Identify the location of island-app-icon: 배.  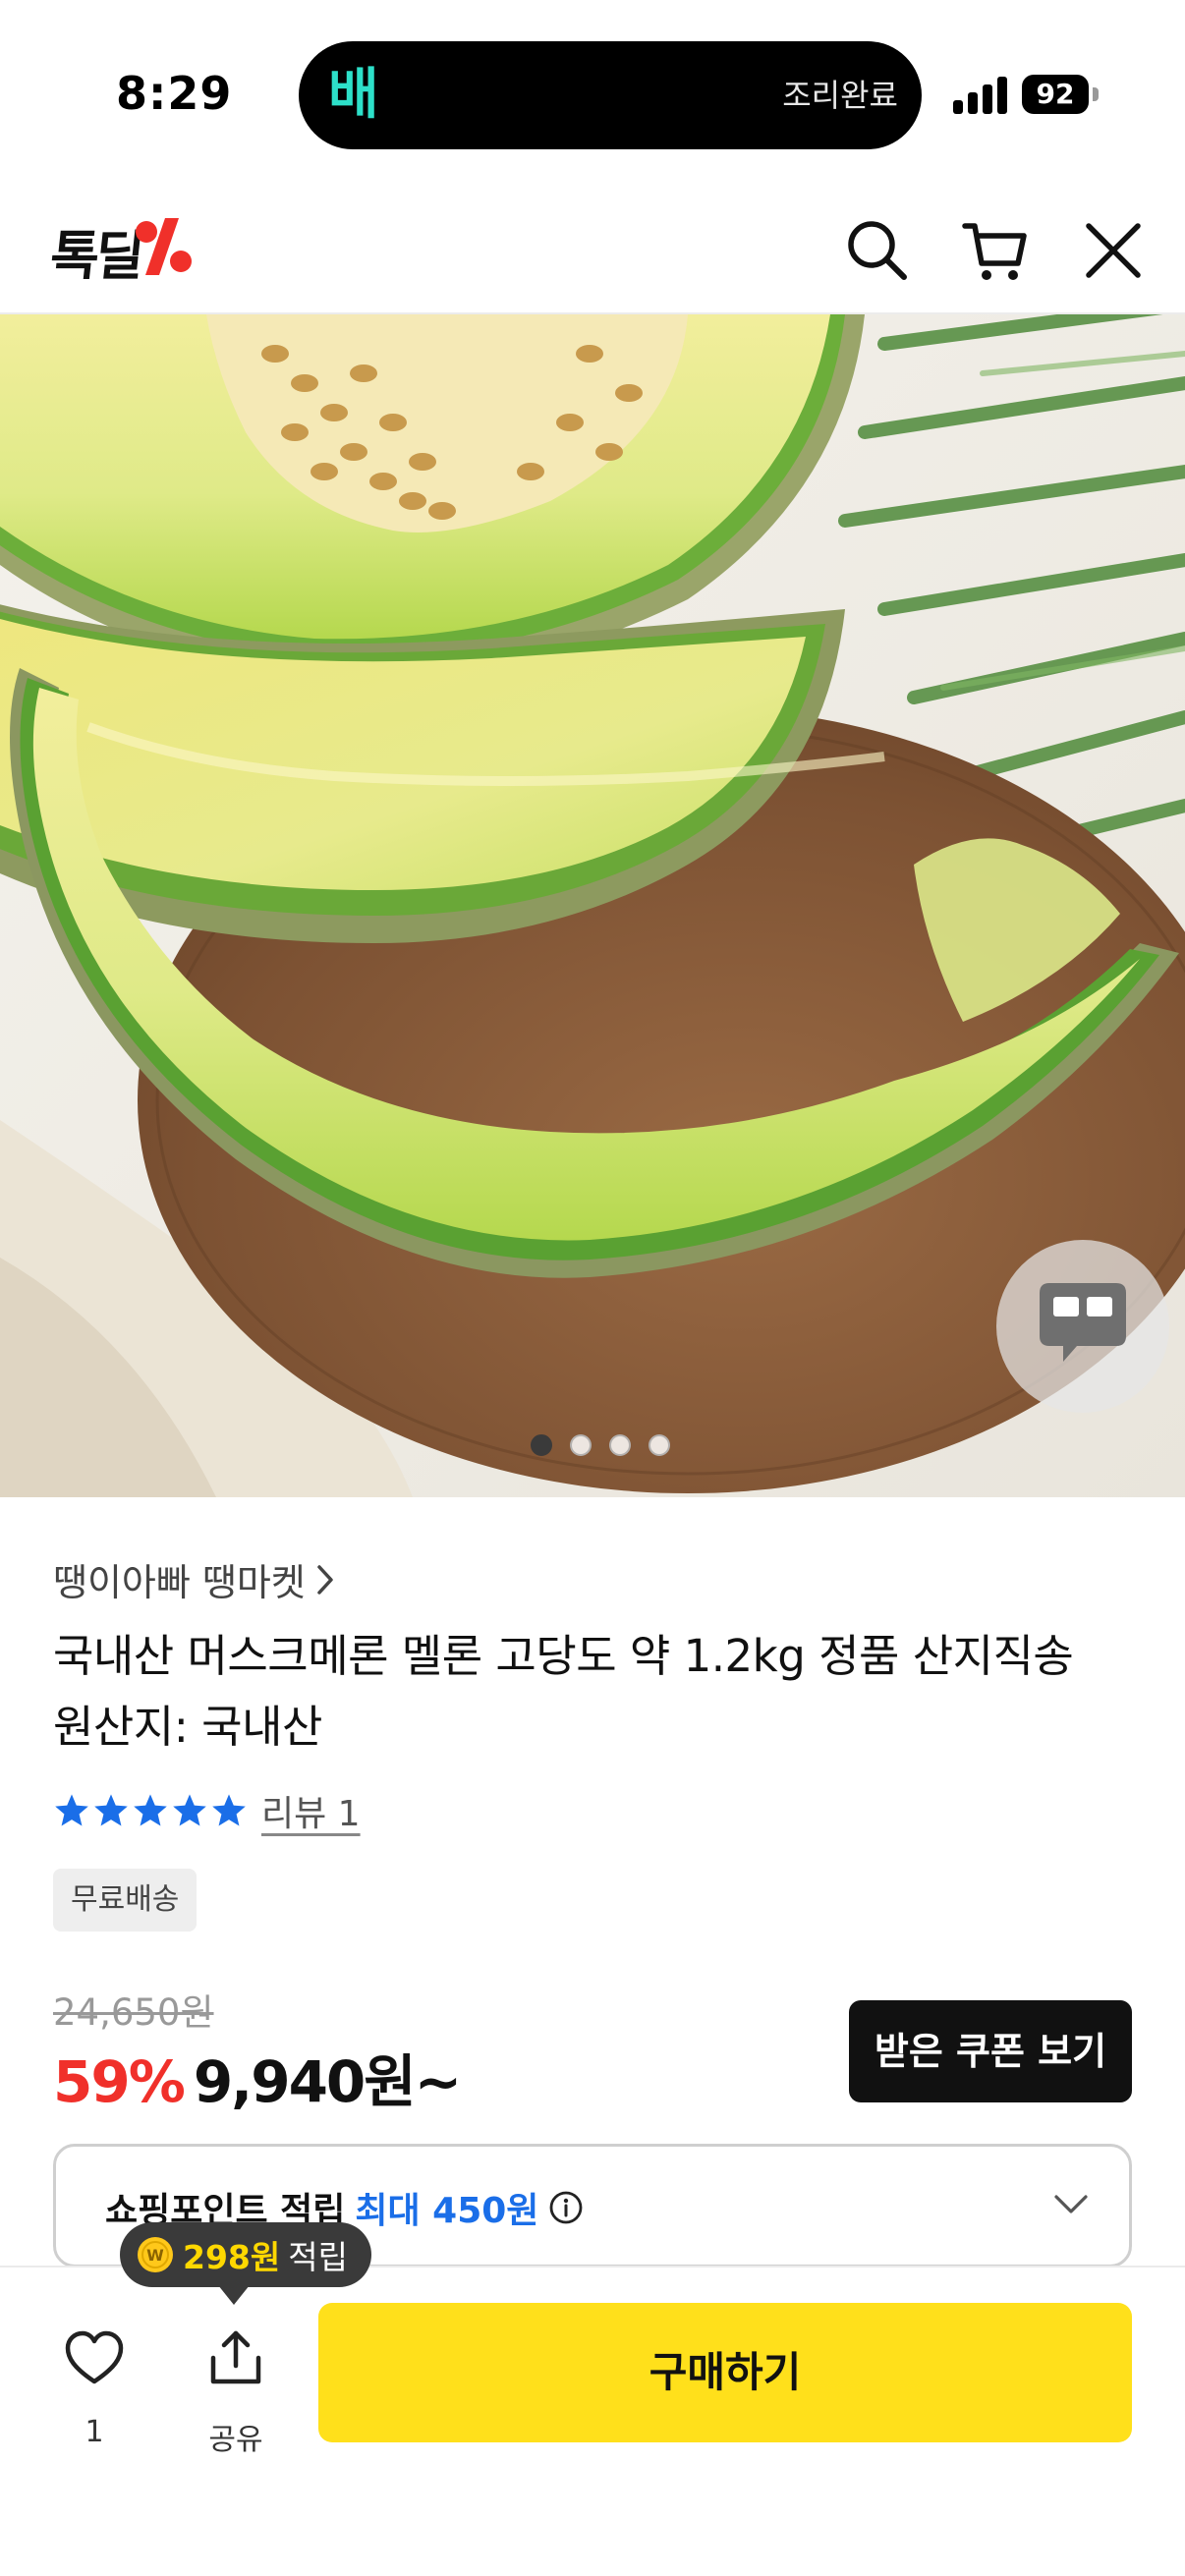
(353, 95).